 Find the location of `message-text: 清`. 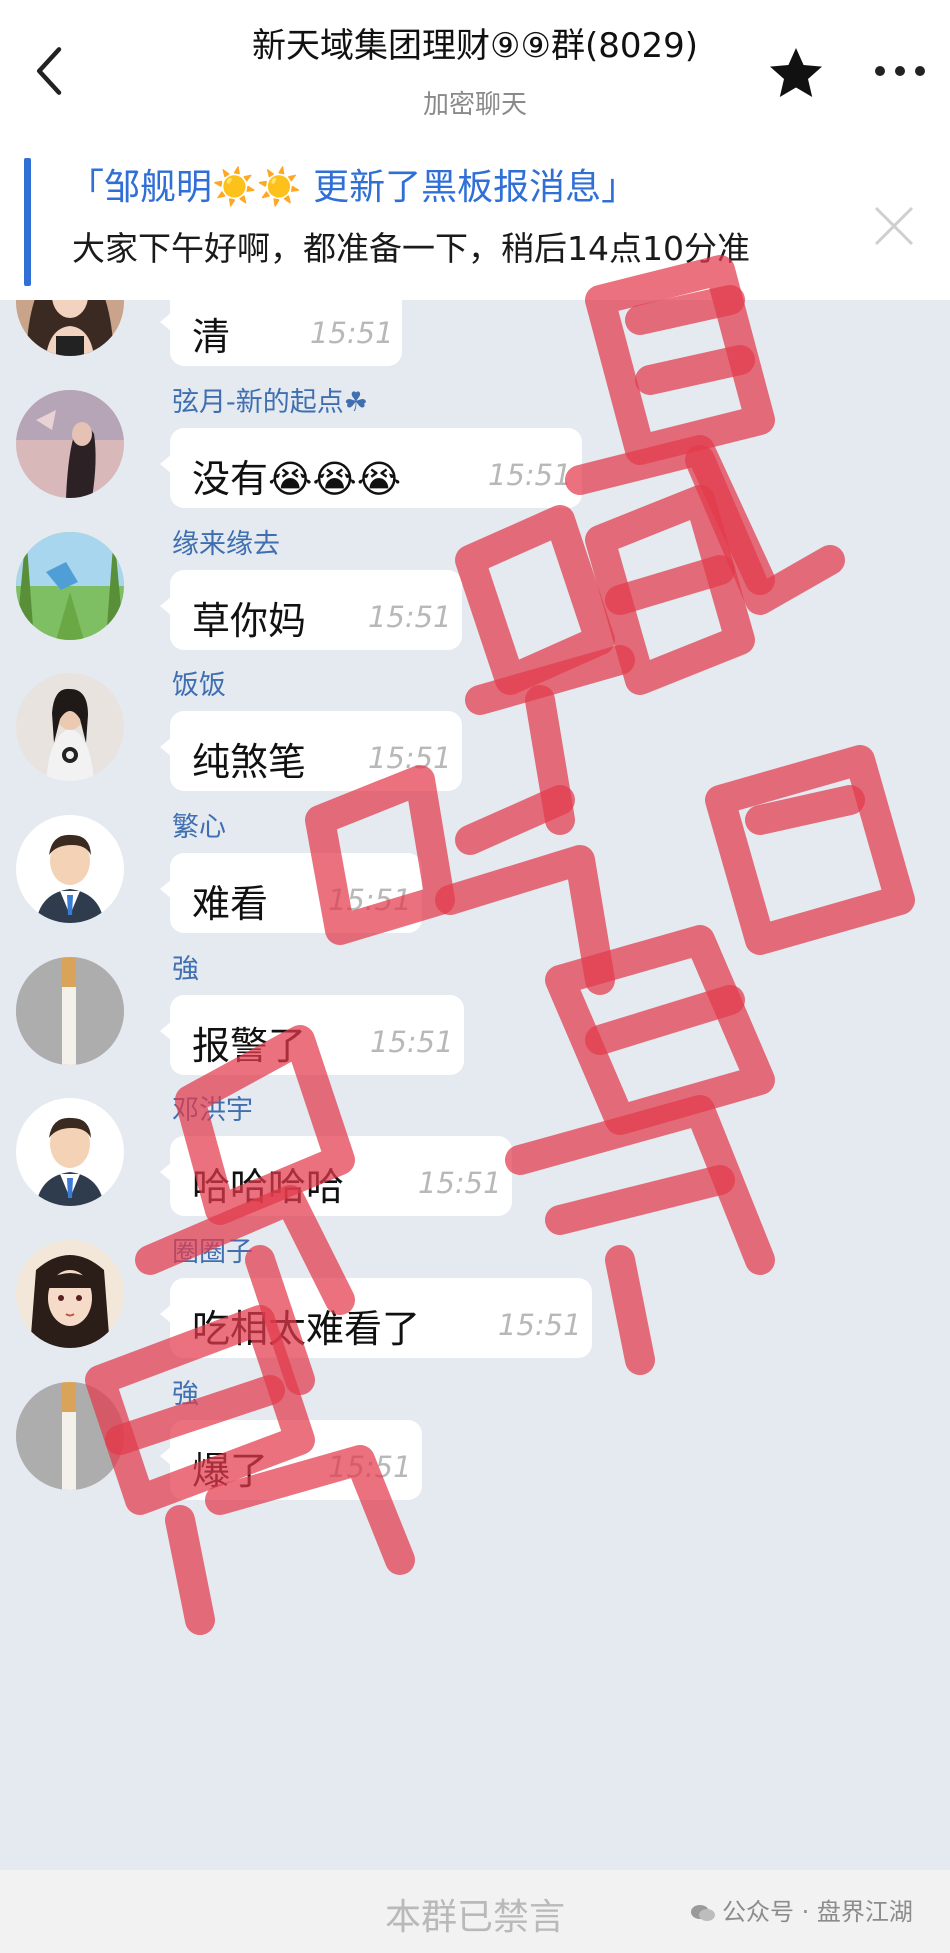

message-text: 清 is located at coordinates (211, 337).